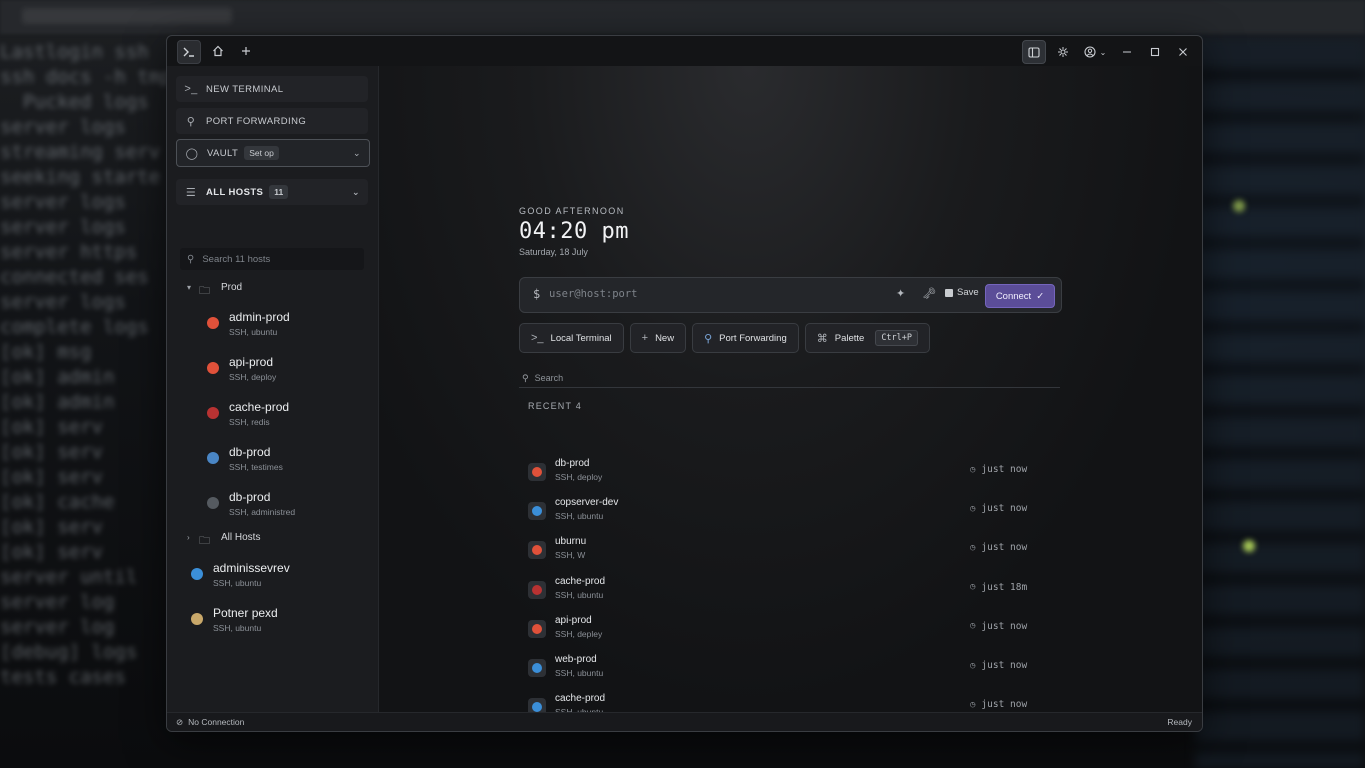 This screenshot has height=768, width=1365. What do you see at coordinates (192, 153) in the screenshot?
I see `circle-icon: ◯` at bounding box center [192, 153].